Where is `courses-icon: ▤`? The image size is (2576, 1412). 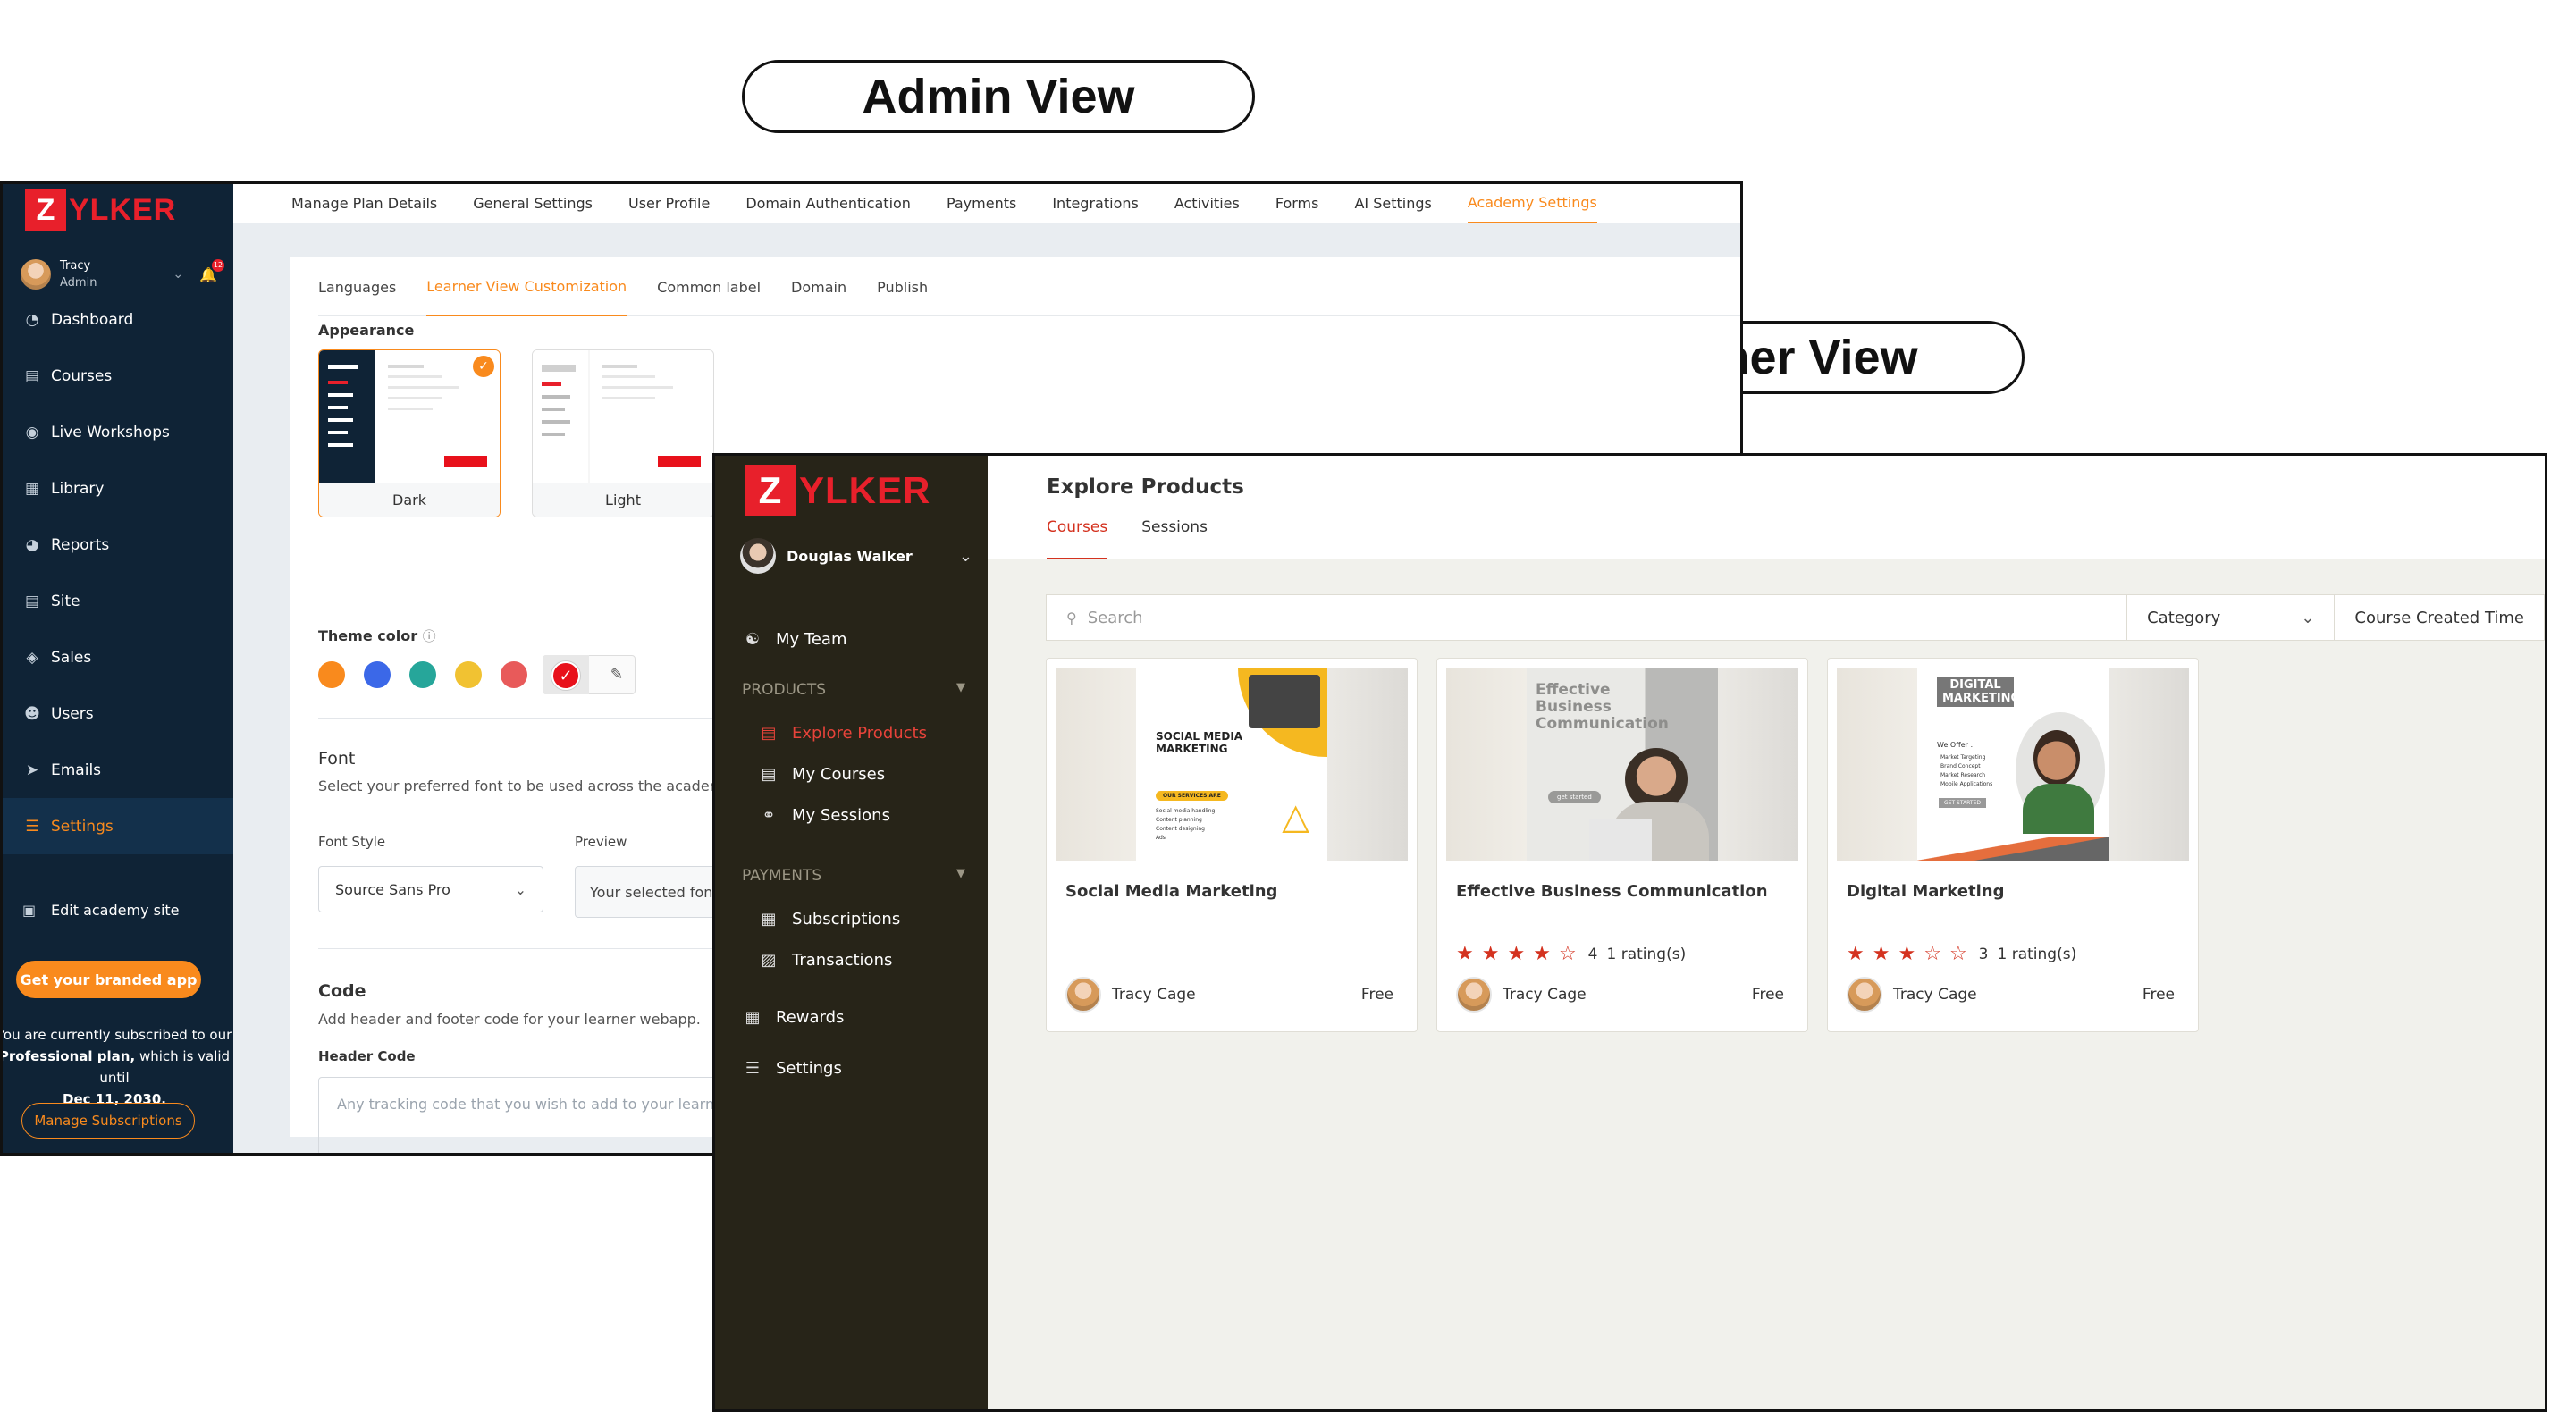 courses-icon: ▤ is located at coordinates (32, 376).